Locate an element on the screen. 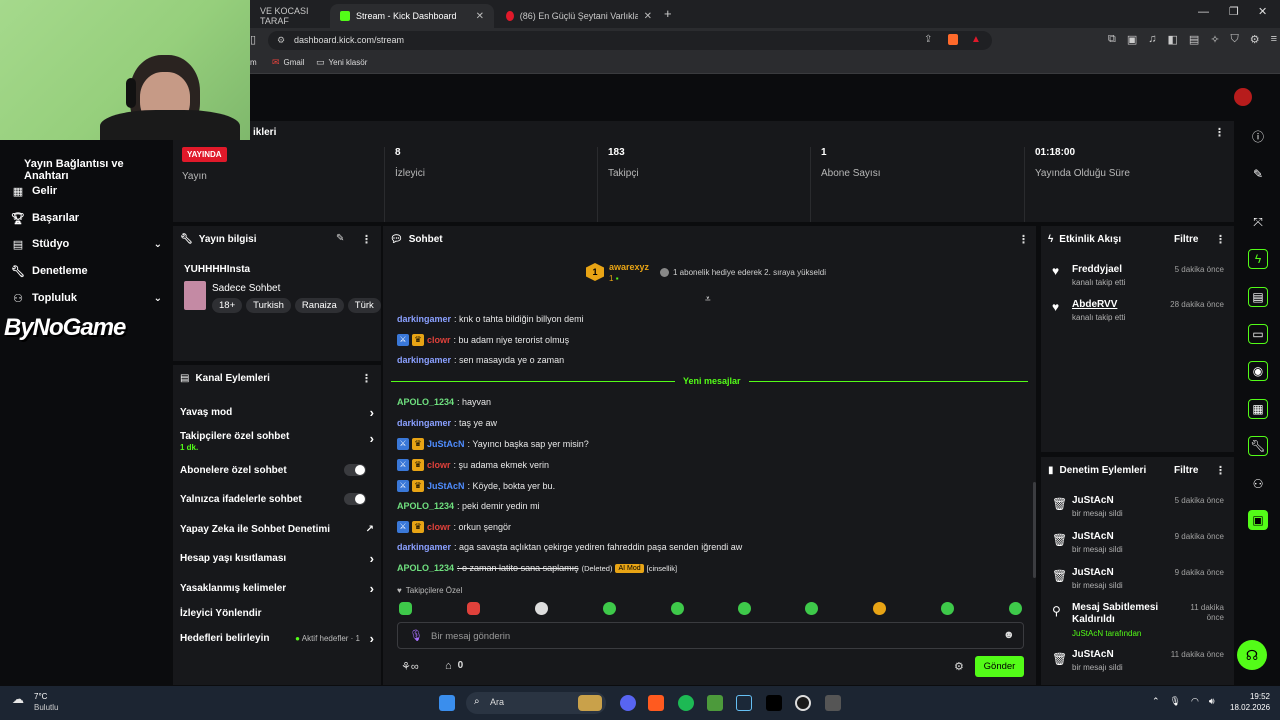 The width and height of the screenshot is (1280, 720). minimize-icon: — is located at coordinates (1203, 12).